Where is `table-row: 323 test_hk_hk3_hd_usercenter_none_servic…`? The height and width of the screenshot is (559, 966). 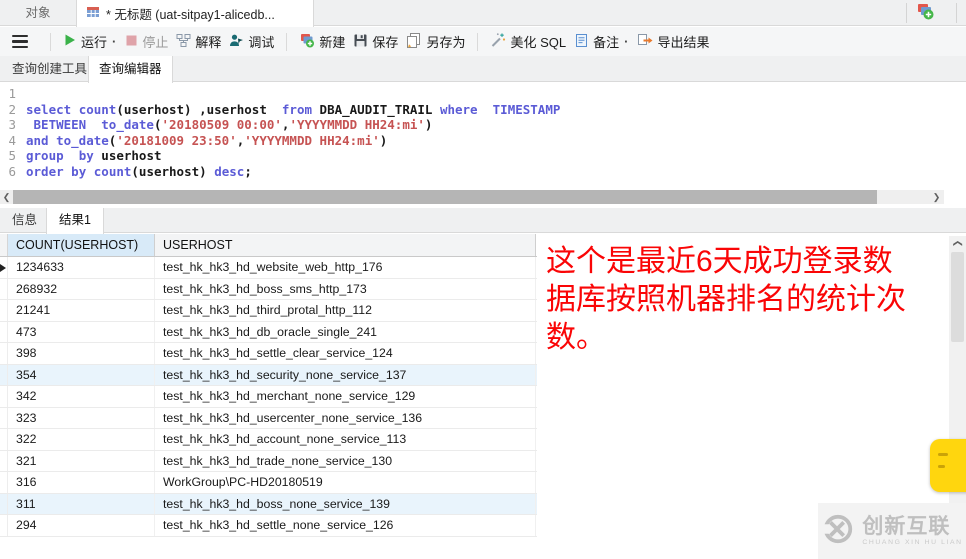
table-row: 323 test_hk_hk3_hd_usercenter_none_servic… is located at coordinates (268, 418).